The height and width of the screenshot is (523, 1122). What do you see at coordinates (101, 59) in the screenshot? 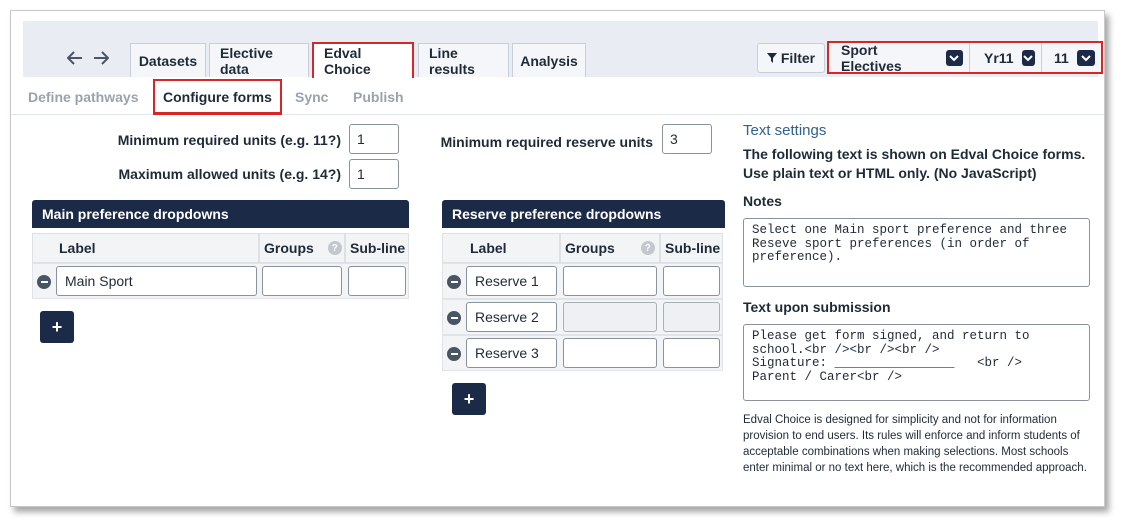
I see `arrow-right-icon` at bounding box center [101, 59].